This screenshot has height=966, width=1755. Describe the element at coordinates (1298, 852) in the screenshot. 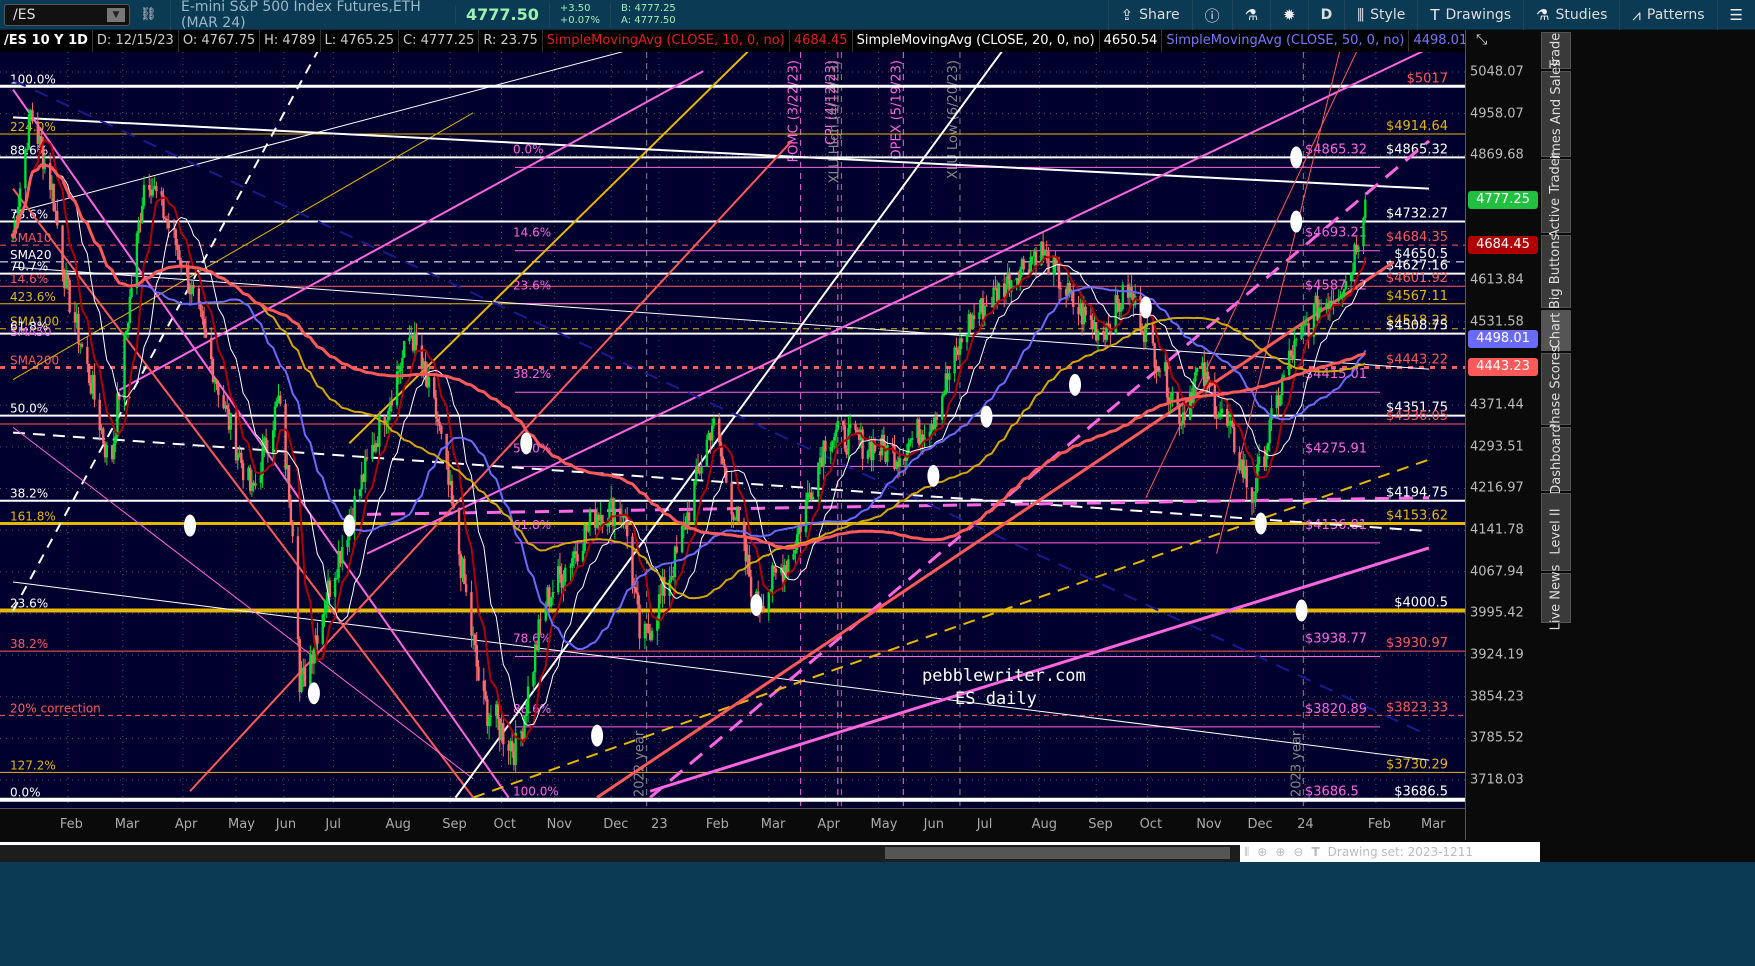

I see `zoom-out-icon: ⊖` at that location.